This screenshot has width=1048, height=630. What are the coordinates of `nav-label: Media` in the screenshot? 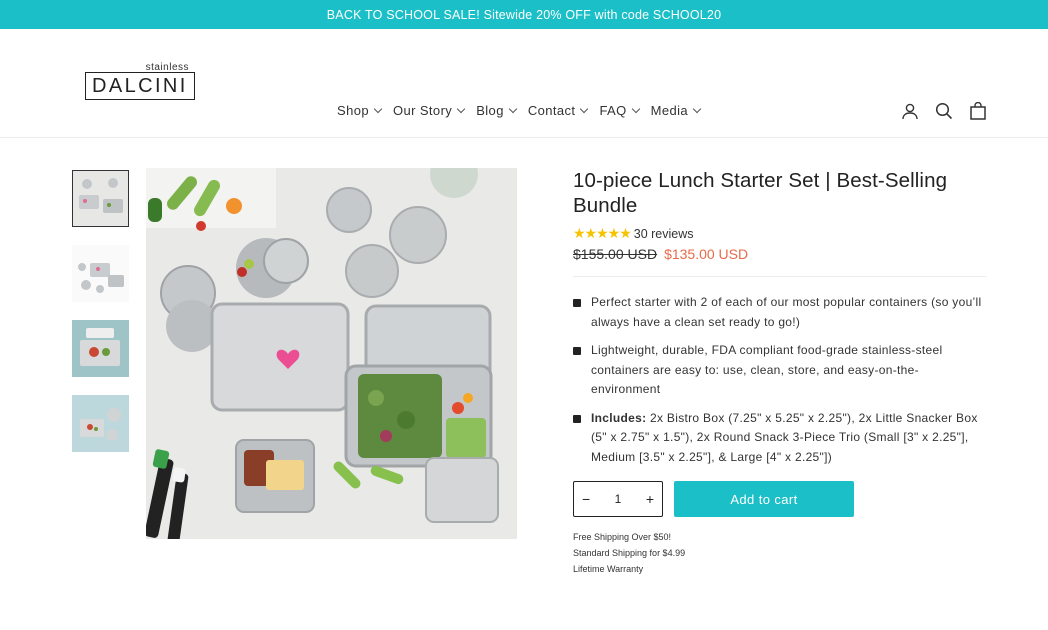 It's located at (669, 110).